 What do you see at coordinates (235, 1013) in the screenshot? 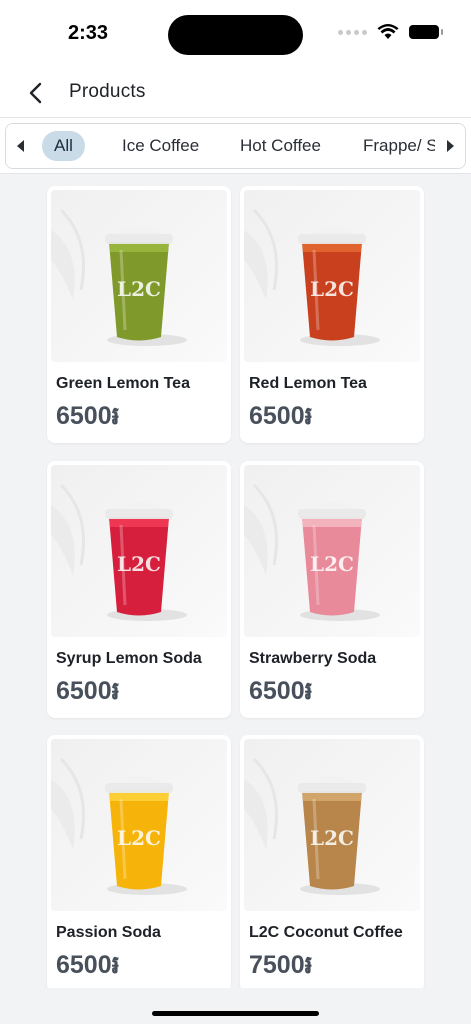
I see `home-indicator` at bounding box center [235, 1013].